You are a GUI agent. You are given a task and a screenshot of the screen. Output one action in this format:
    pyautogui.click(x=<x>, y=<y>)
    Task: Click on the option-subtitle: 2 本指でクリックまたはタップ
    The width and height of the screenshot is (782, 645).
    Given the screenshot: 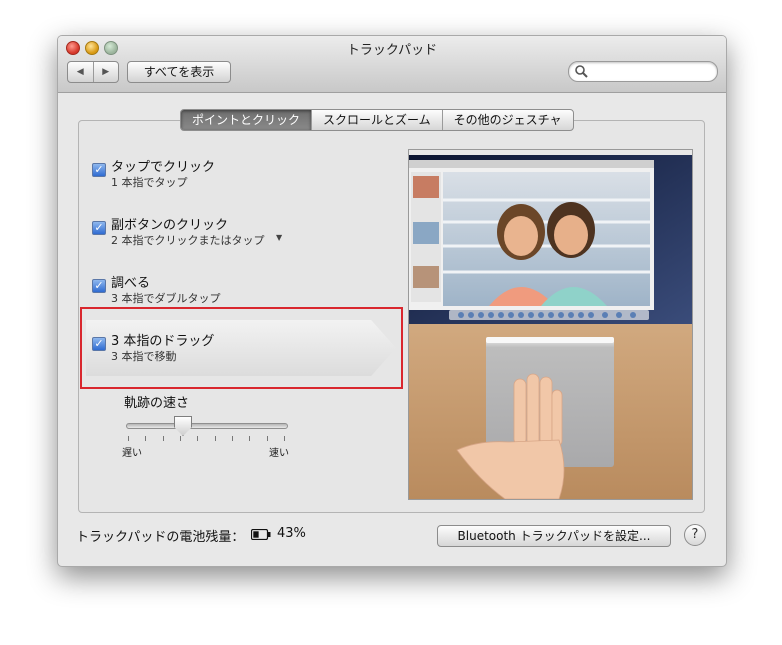 What is the action you would take?
    pyautogui.click(x=188, y=240)
    